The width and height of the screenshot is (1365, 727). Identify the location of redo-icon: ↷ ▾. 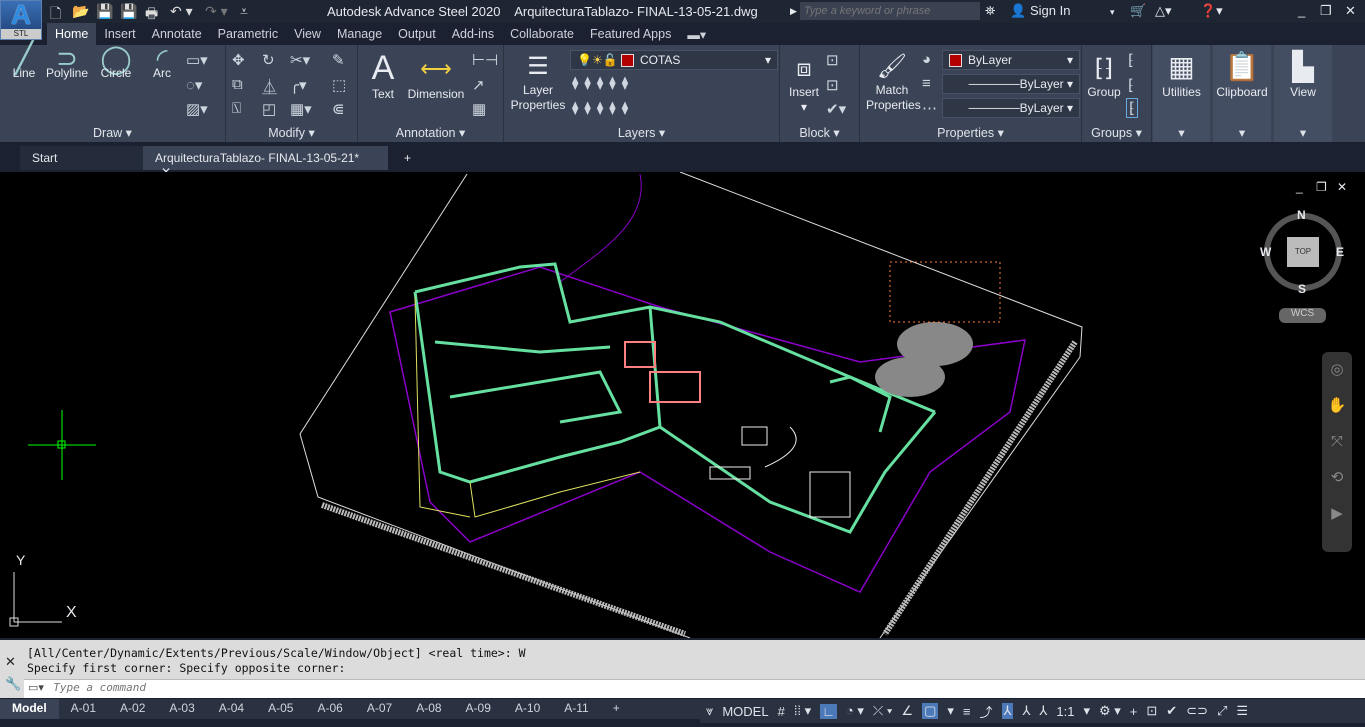
(216, 11).